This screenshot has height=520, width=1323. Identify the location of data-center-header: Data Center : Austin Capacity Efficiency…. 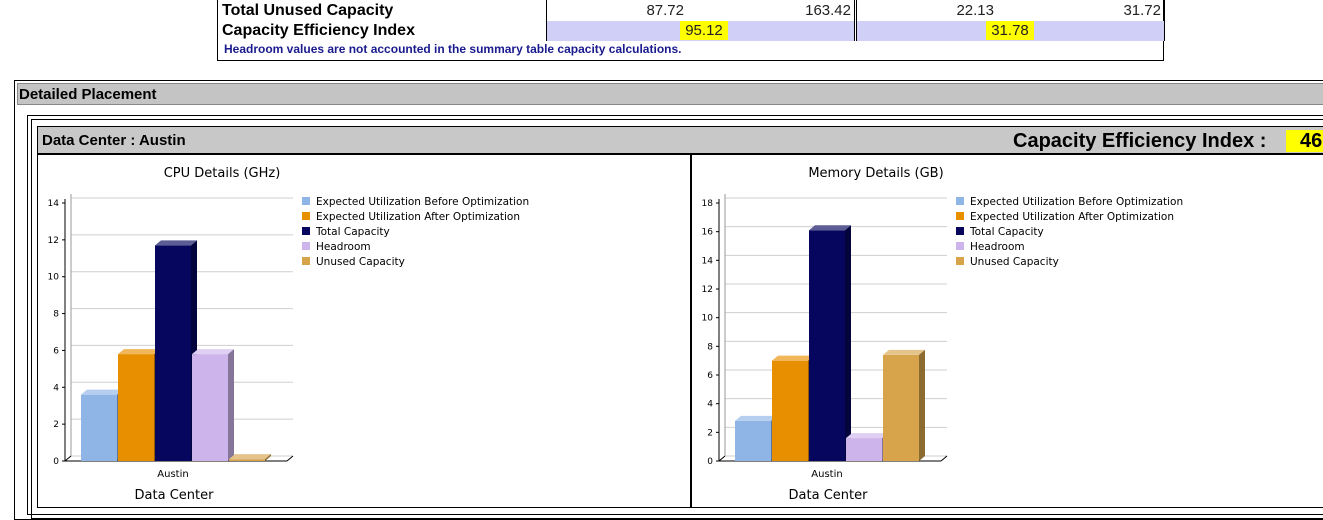
(680, 140).